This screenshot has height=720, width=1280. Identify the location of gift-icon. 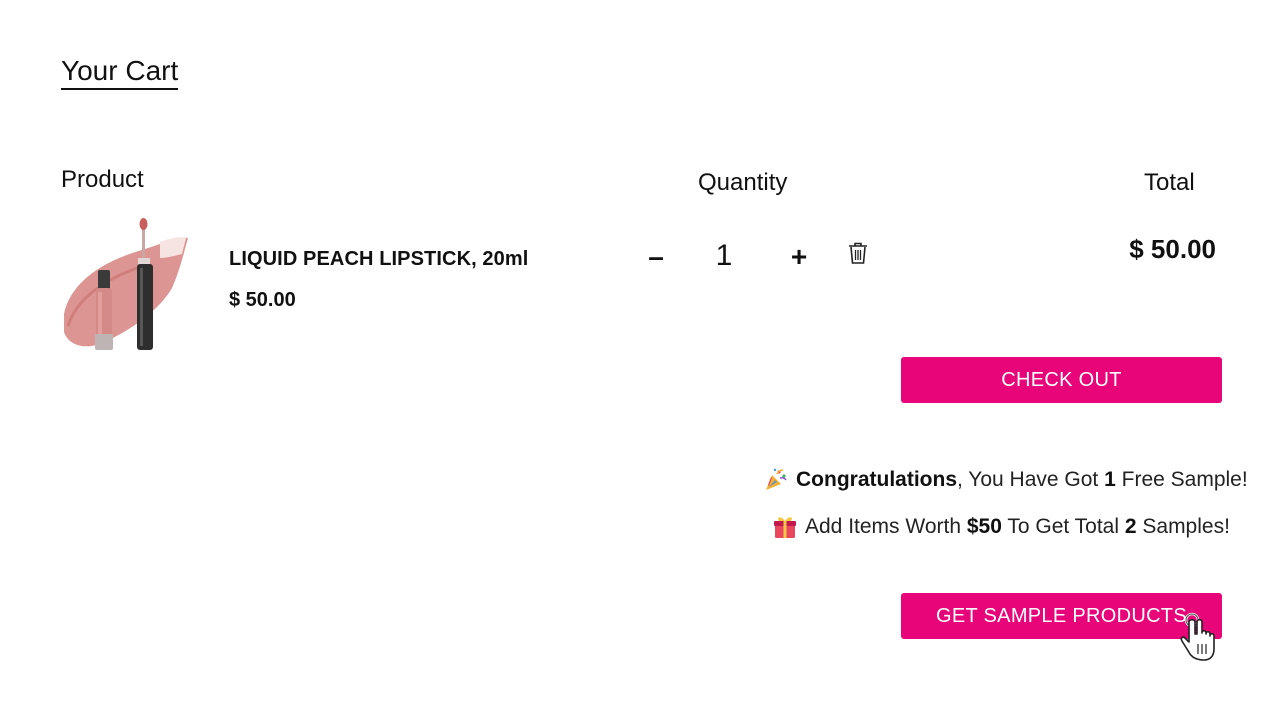
(785, 527).